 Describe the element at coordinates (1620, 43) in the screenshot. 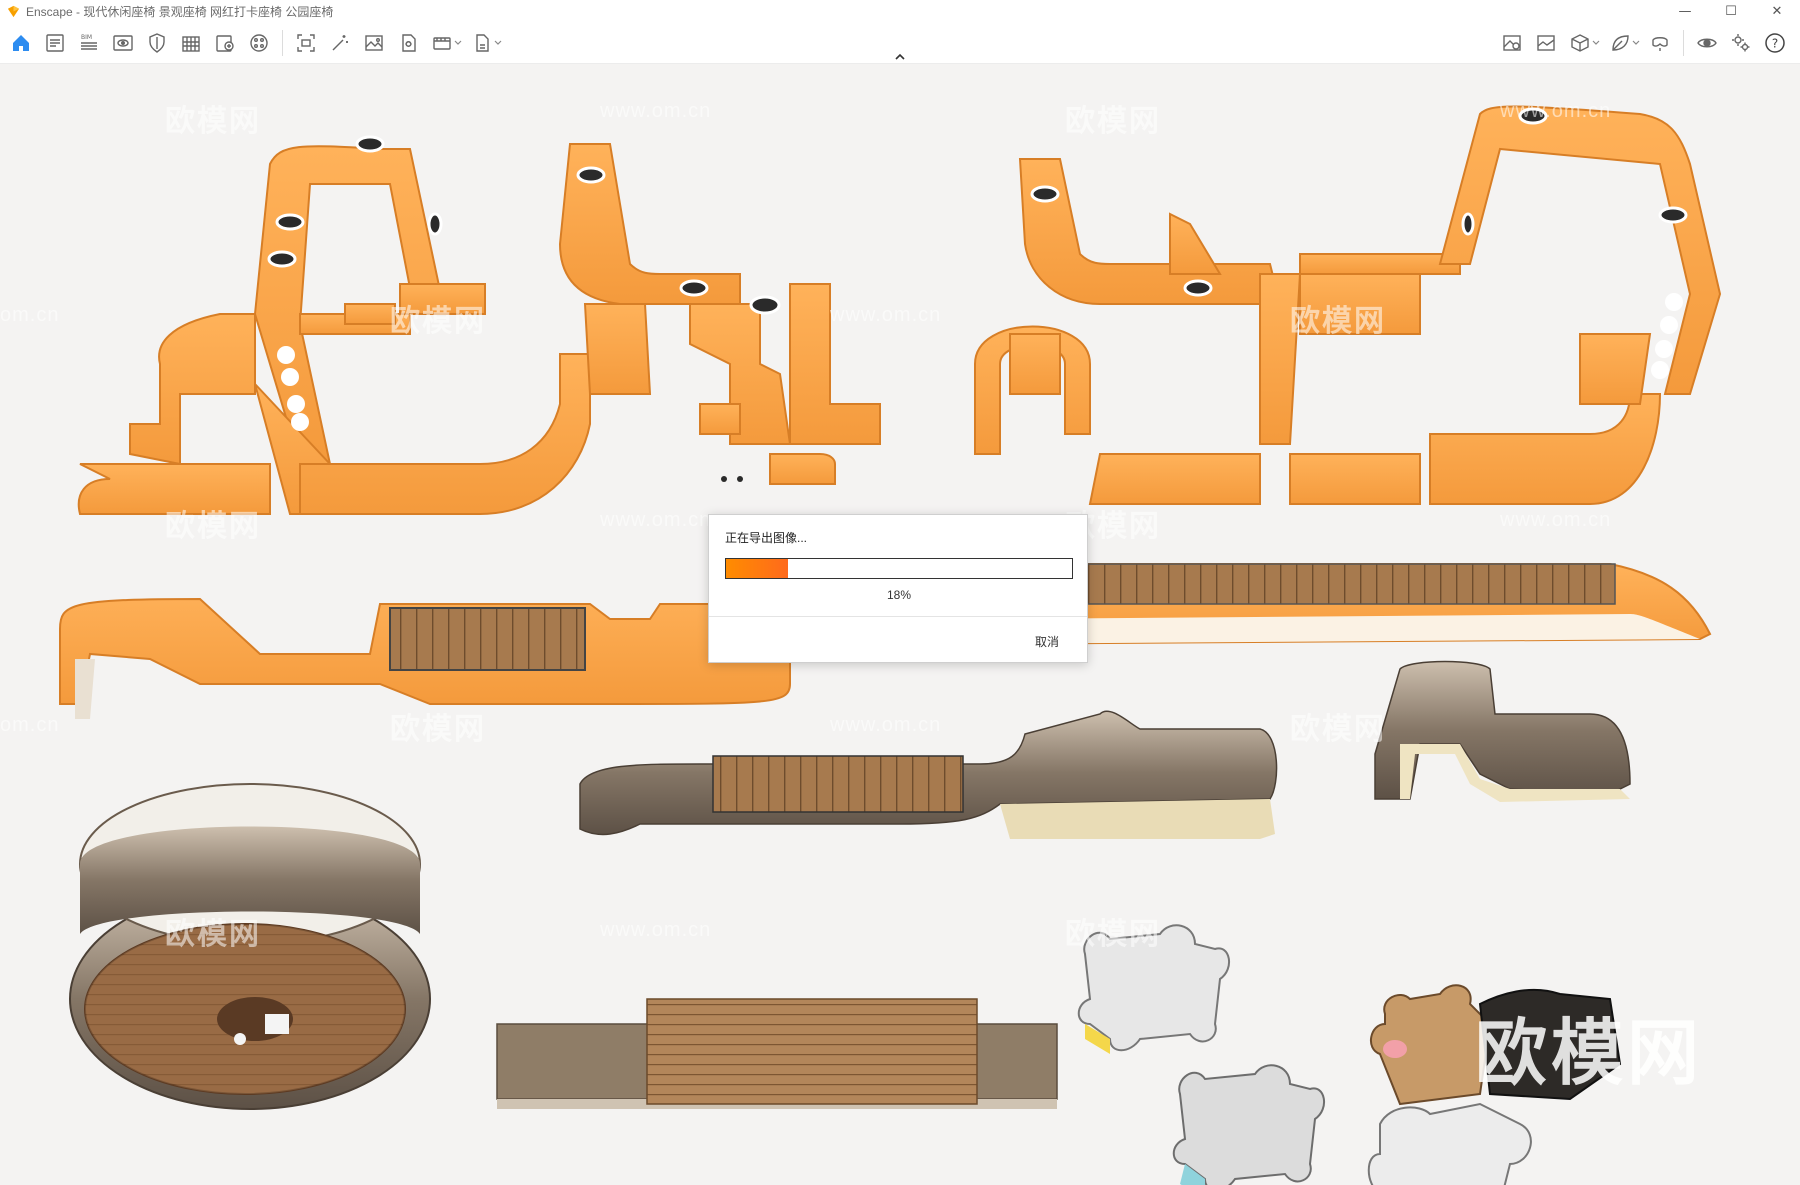

I see `leaf-icon` at that location.